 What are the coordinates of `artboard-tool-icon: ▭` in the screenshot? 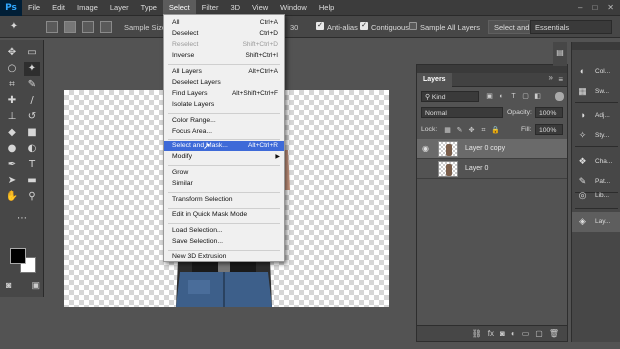 It's located at (32, 53).